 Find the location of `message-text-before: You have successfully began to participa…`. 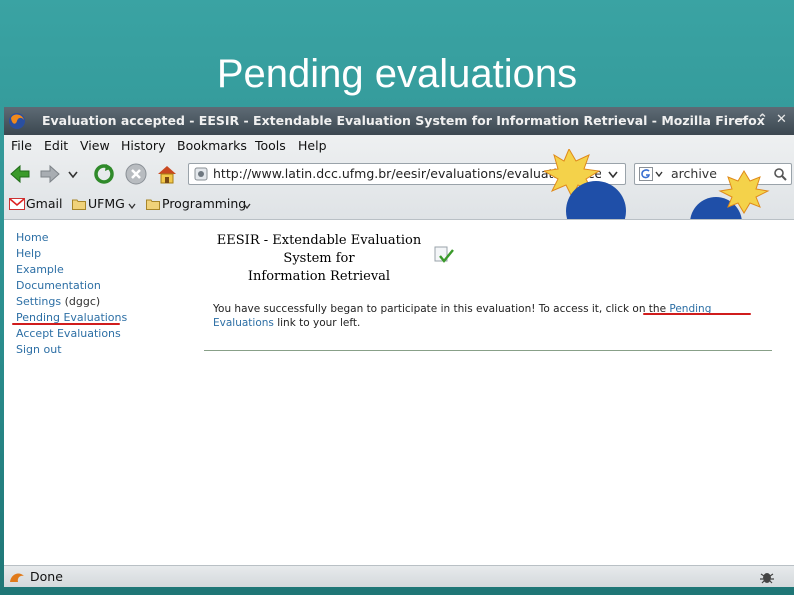

message-text-before: You have successfully began to participa… is located at coordinates (441, 309).